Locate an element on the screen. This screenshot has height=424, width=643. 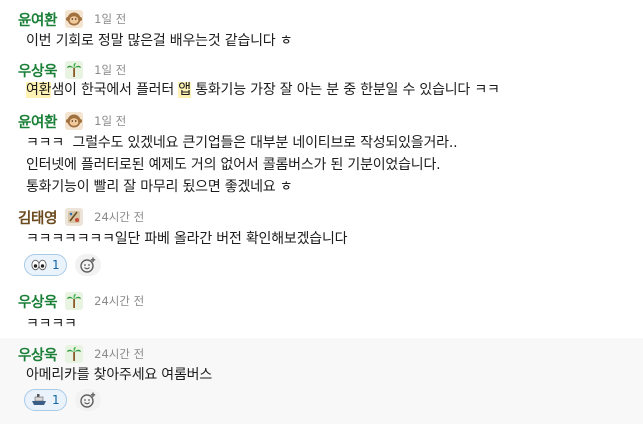
message-text: ㅋㅋㅋㅋㅋㅋㅋ일단 파베 올라간 버전 확인해보겠습니다 is located at coordinates (187, 239).